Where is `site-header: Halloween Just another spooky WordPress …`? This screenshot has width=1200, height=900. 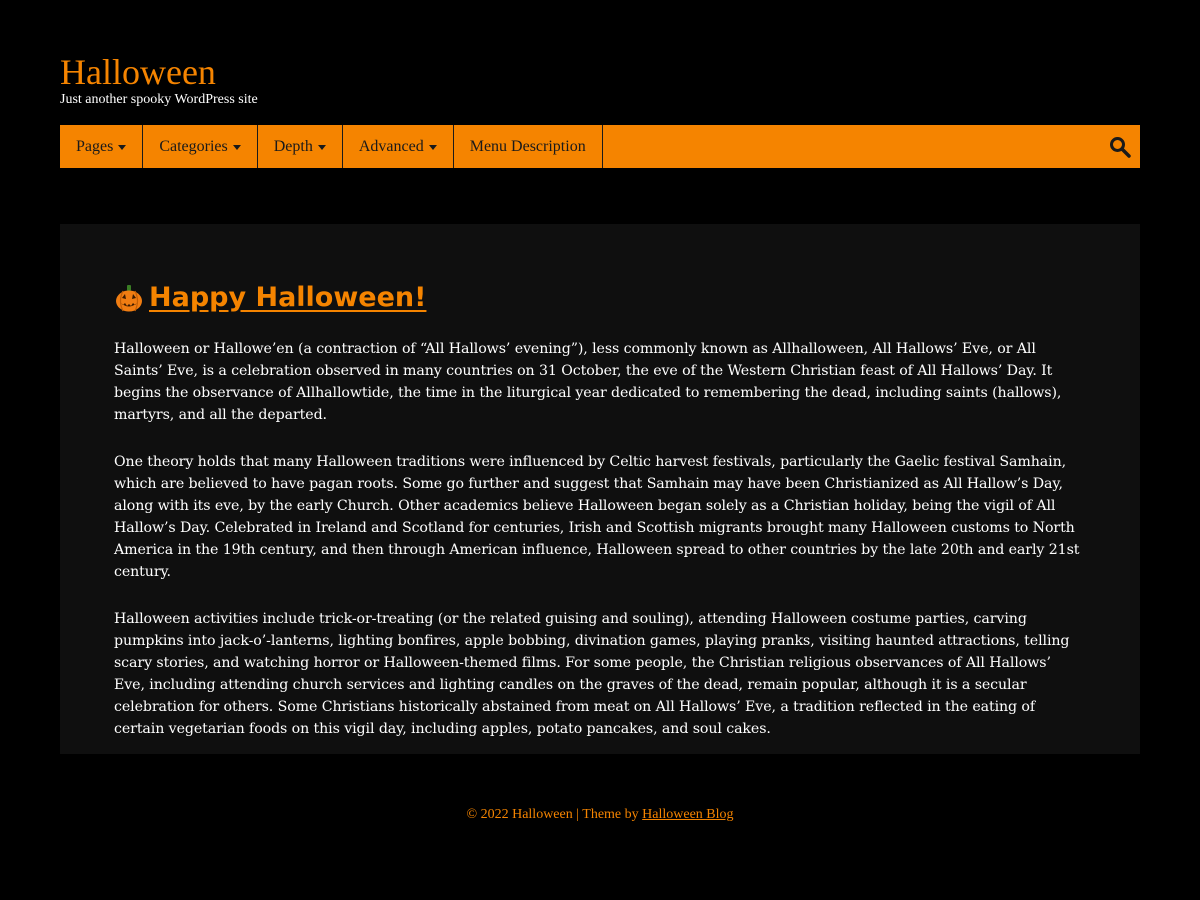 site-header: Halloween Just another spooky WordPress … is located at coordinates (159, 80).